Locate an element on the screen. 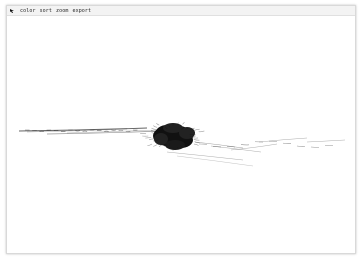  menu-bar: color sort zoom export is located at coordinates (181, 11).